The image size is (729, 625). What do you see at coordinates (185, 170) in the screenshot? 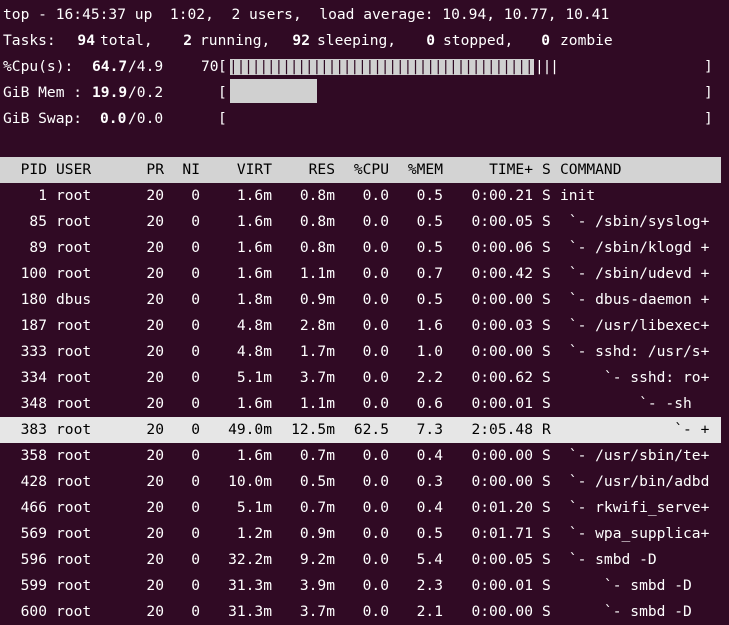
I see `column-header-ni: NI` at bounding box center [185, 170].